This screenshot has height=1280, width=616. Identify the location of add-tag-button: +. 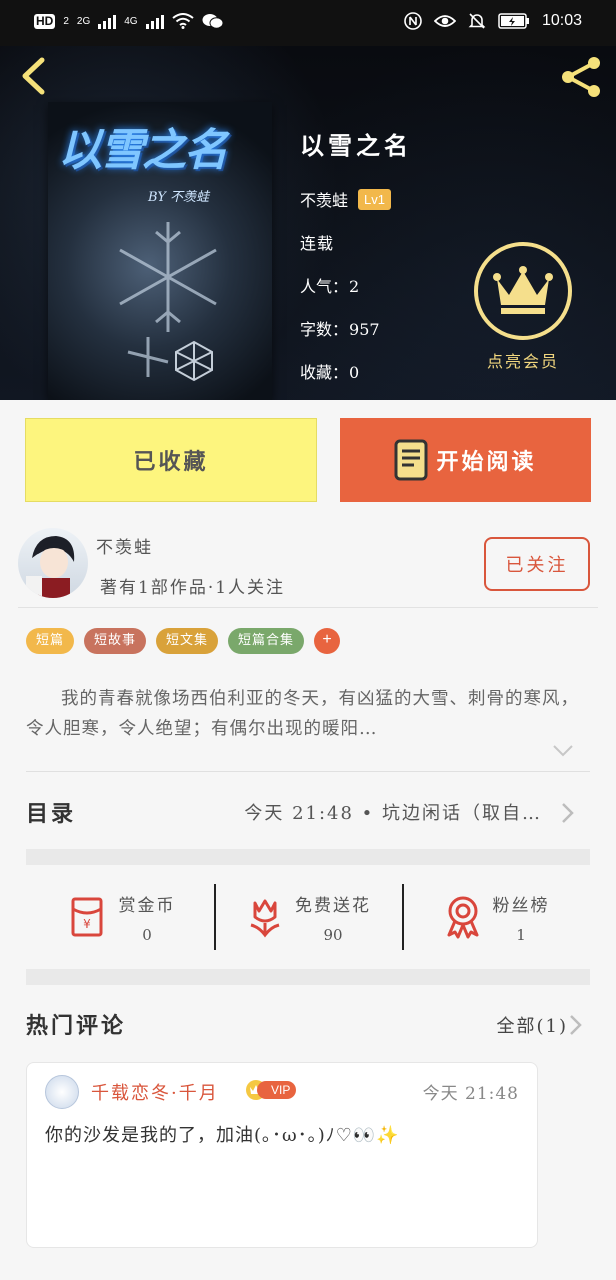
(327, 641).